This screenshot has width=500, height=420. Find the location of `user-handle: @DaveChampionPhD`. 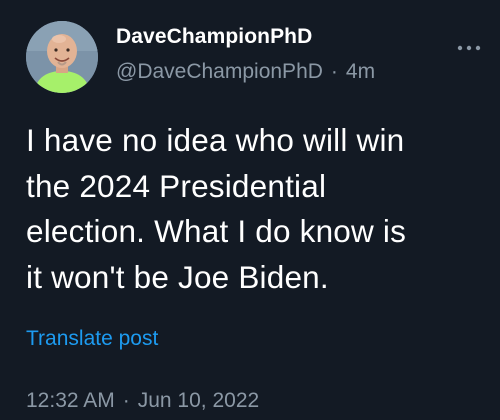

user-handle: @DaveChampionPhD is located at coordinates (219, 71).